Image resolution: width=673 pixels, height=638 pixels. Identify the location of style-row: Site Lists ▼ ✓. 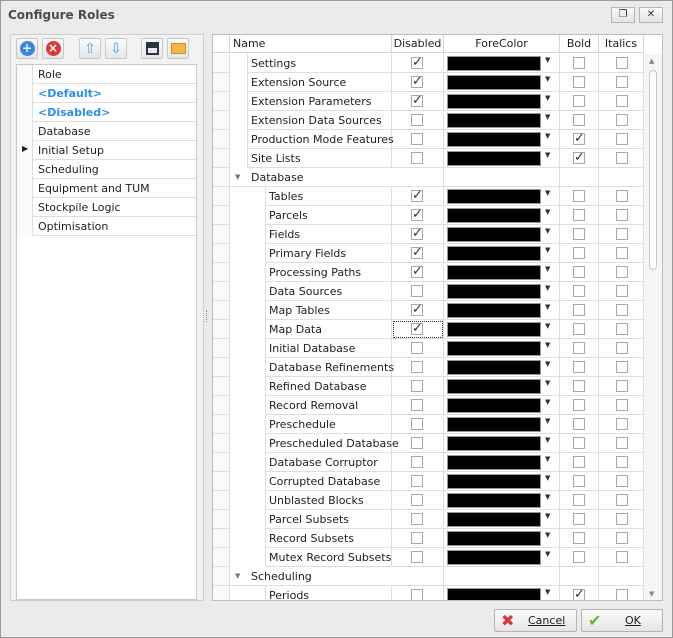
(428, 158).